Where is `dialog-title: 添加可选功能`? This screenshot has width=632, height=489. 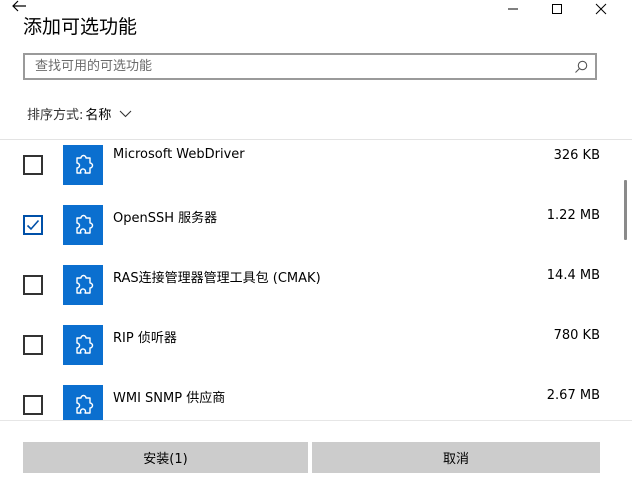
dialog-title: 添加可选功能 is located at coordinates (80, 27).